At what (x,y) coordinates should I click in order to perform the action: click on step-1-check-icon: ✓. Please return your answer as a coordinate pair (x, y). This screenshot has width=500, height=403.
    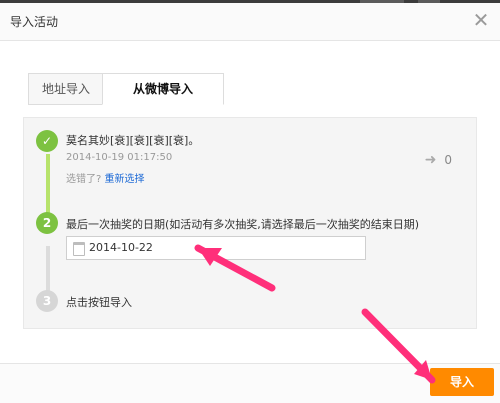
    Looking at the image, I should click on (47, 141).